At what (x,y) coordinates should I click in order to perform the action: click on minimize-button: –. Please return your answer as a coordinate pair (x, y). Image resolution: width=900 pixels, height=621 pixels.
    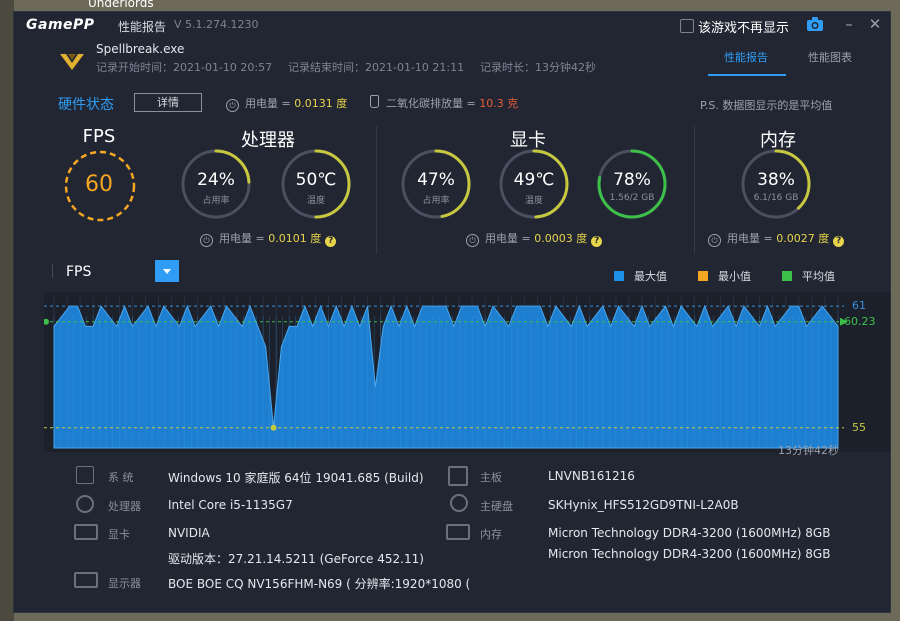
    Looking at the image, I should click on (849, 24).